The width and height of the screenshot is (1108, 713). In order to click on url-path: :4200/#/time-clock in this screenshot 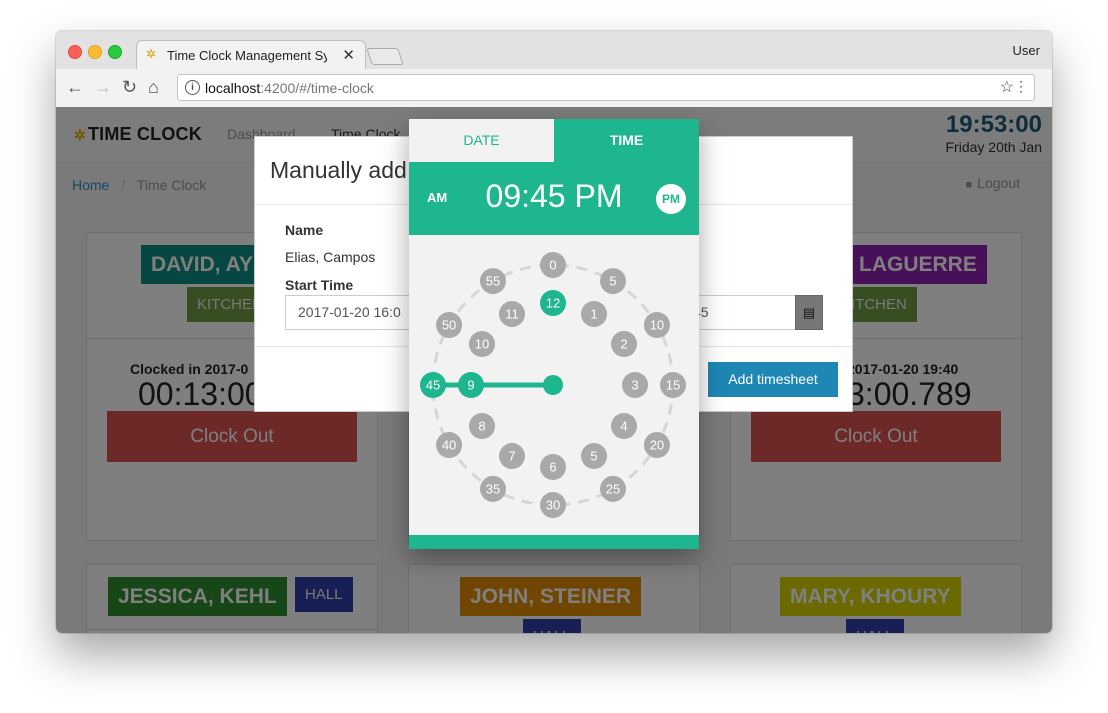, I will do `click(317, 88)`.